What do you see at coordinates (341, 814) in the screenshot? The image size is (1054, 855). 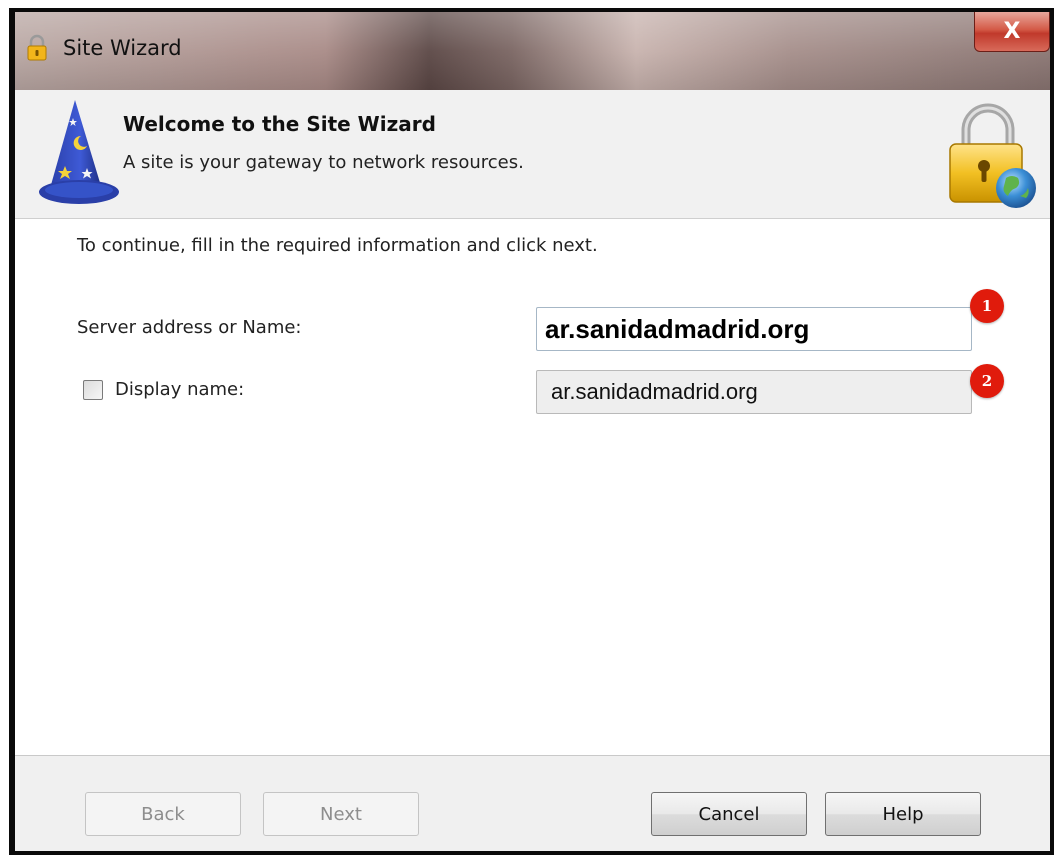 I see `next-button: Next` at bounding box center [341, 814].